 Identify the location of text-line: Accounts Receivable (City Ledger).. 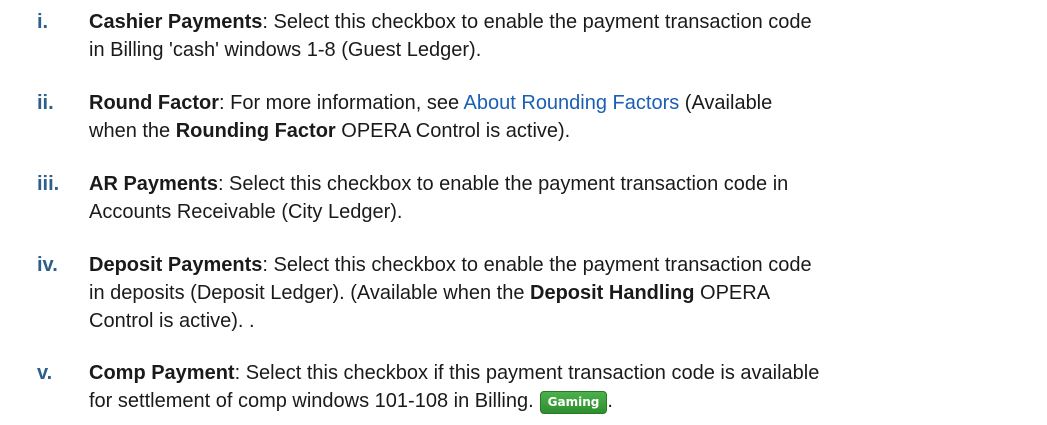
(246, 212).